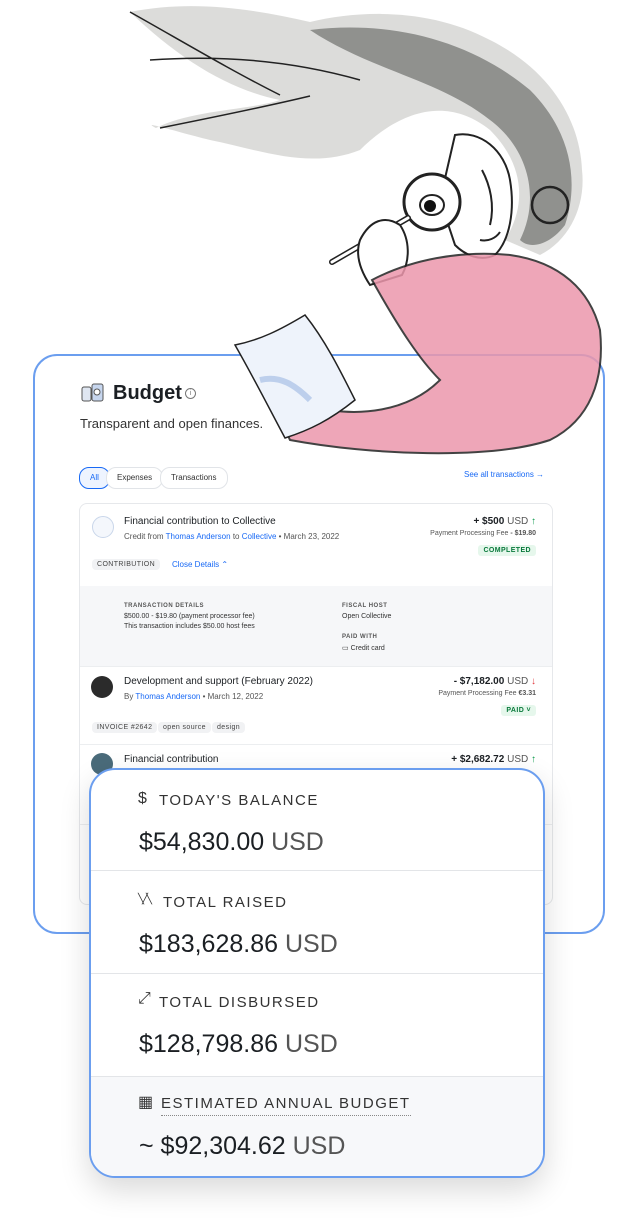  Describe the element at coordinates (144, 998) in the screenshot. I see `expand-arrows-icon: ⤢` at that location.